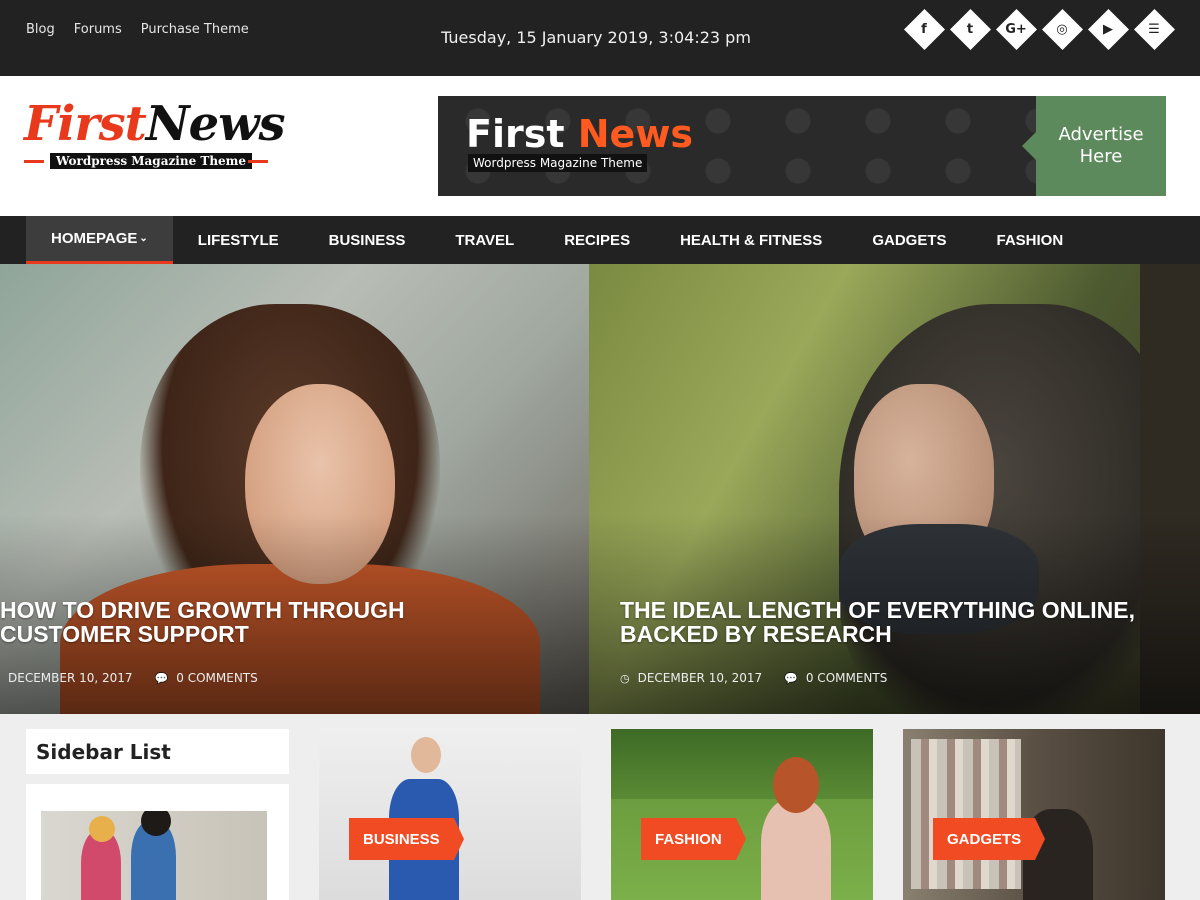 This screenshot has height=900, width=1200. I want to click on ad-title-news: News, so click(635, 134).